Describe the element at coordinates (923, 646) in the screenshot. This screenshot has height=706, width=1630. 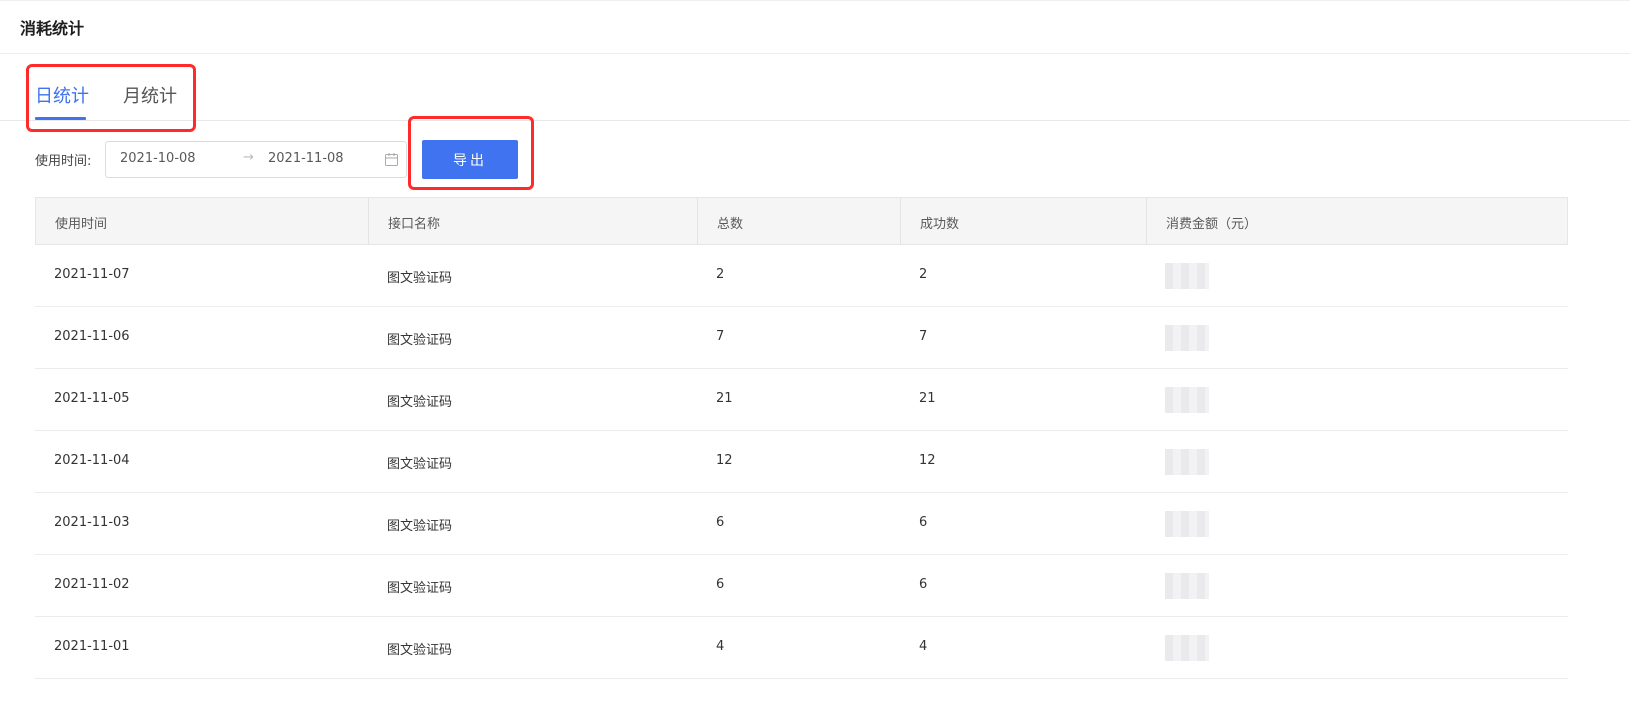
I see `cell-success: 4` at that location.